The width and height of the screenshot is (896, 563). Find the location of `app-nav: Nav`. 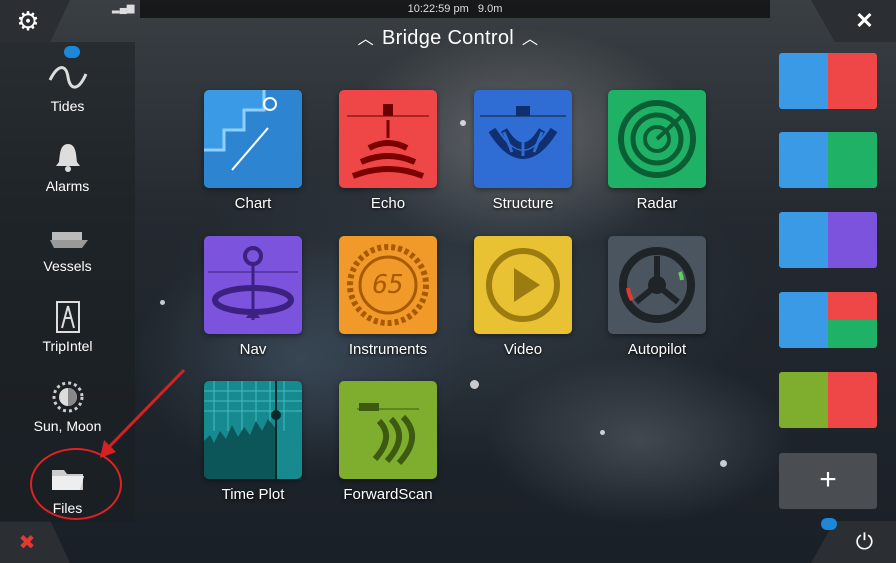

app-nav: Nav is located at coordinates (253, 297).